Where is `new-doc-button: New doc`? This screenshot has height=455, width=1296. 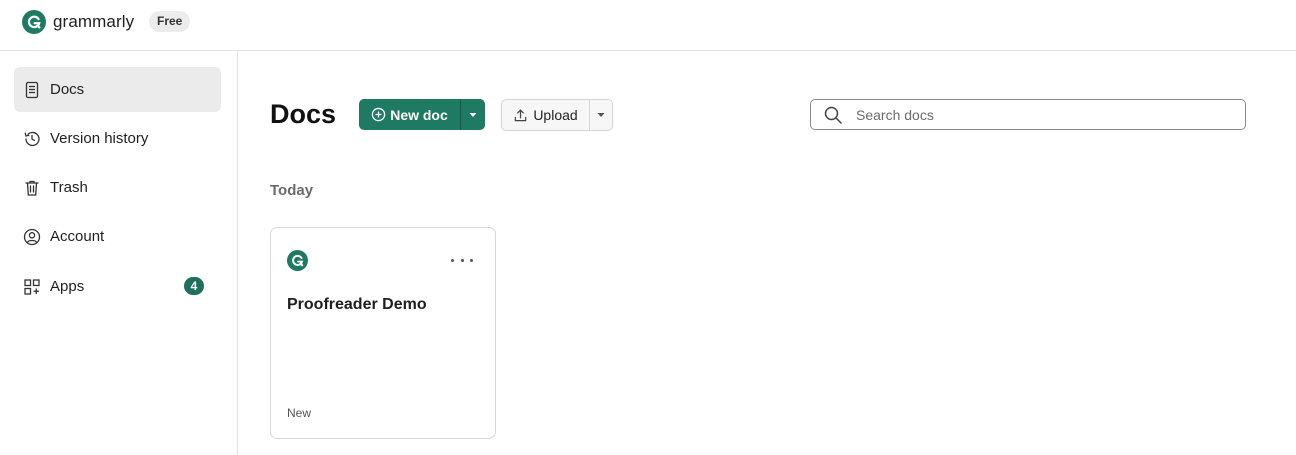 new-doc-button: New doc is located at coordinates (409, 114).